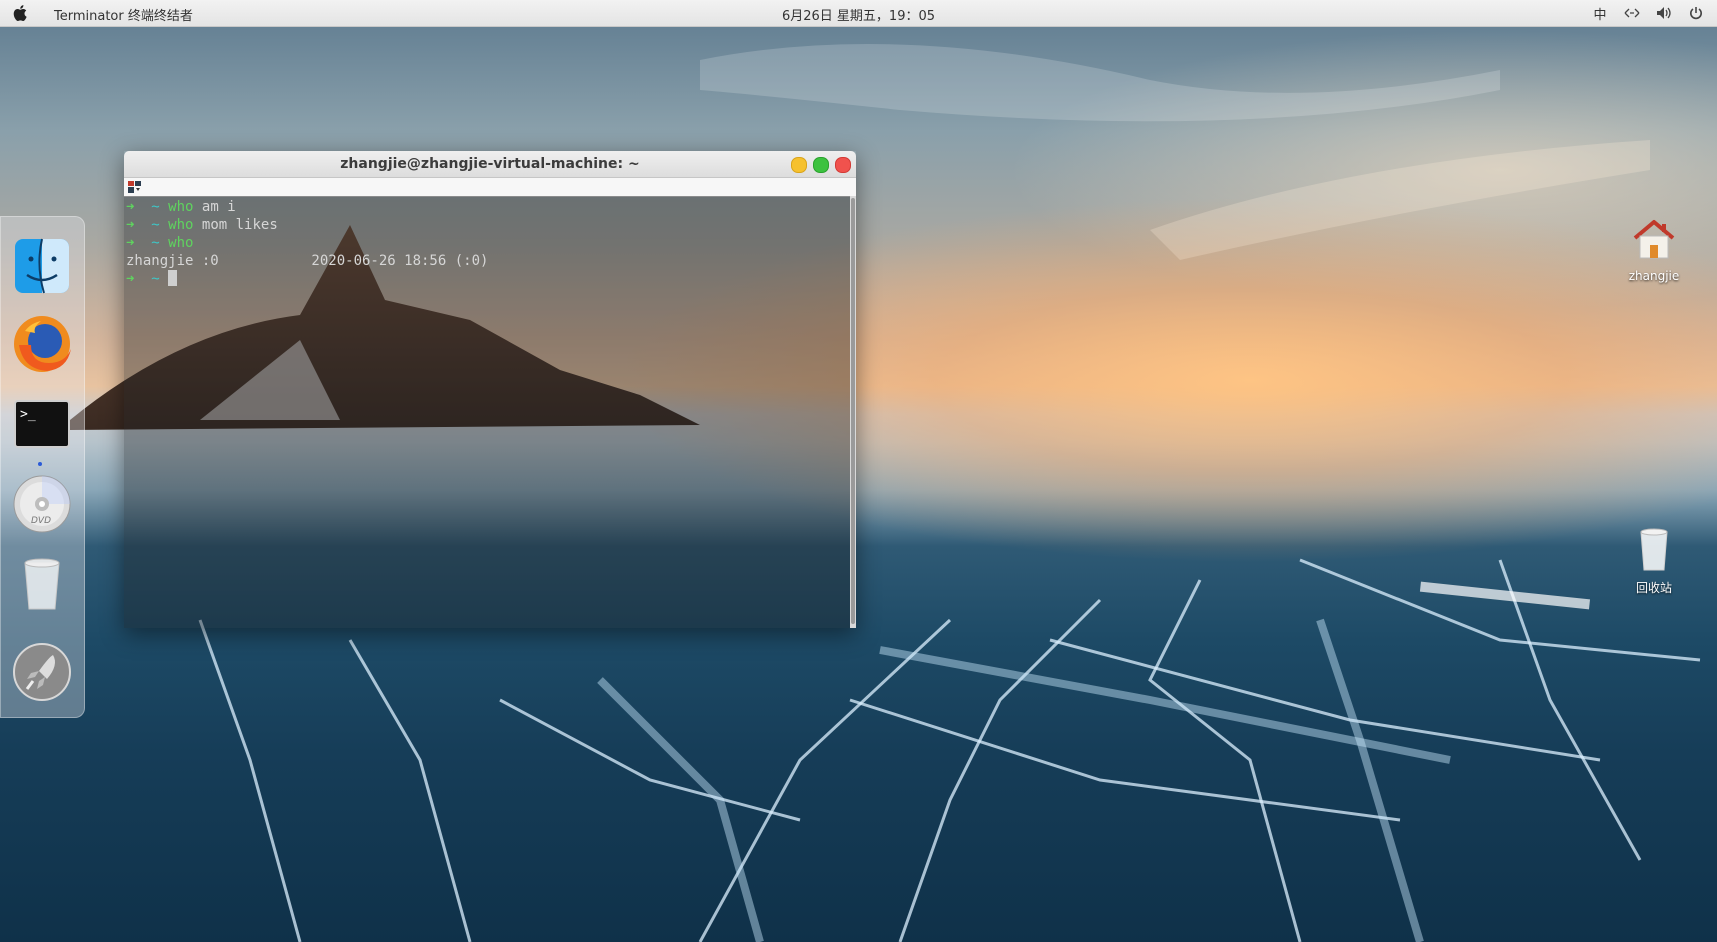 This screenshot has height=942, width=1717. Describe the element at coordinates (160, 243) in the screenshot. I see `command-line: ➜ ~ who` at that location.